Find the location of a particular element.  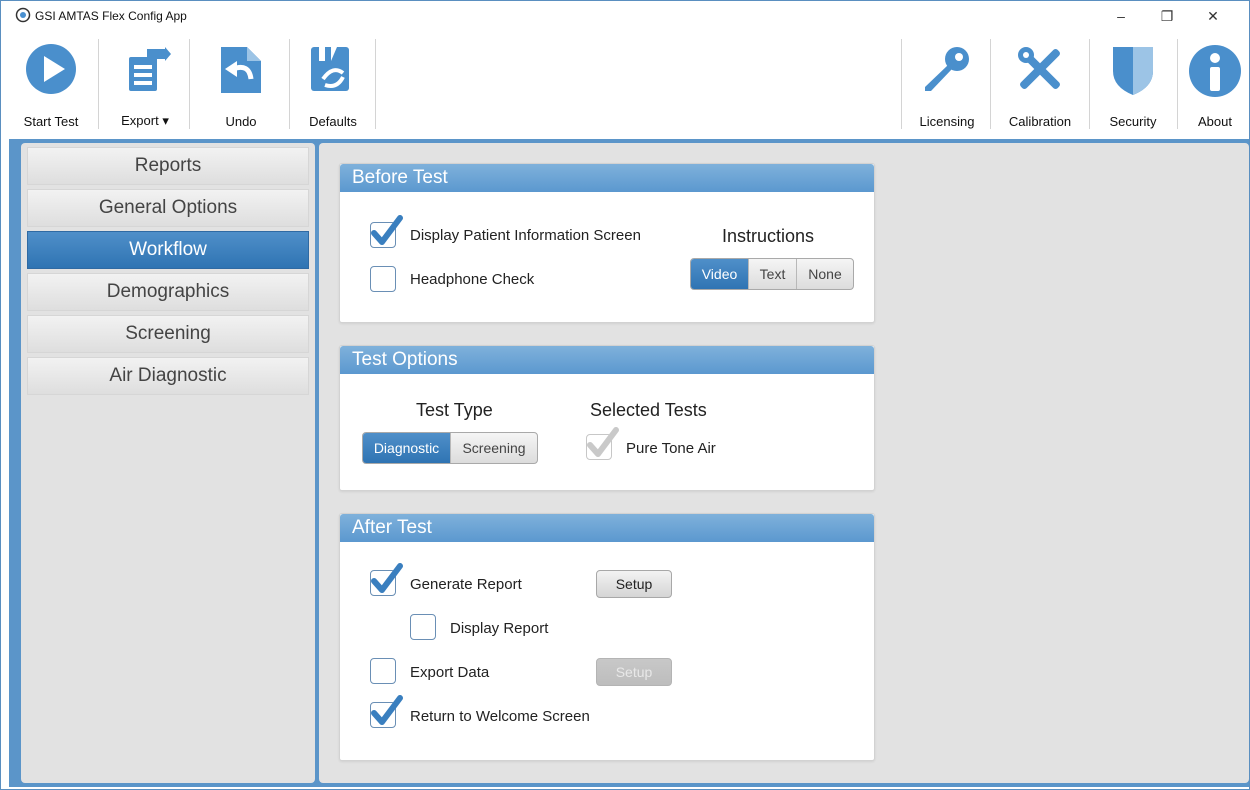

pure-tone-air-label: Pure Tone Air is located at coordinates (671, 448).